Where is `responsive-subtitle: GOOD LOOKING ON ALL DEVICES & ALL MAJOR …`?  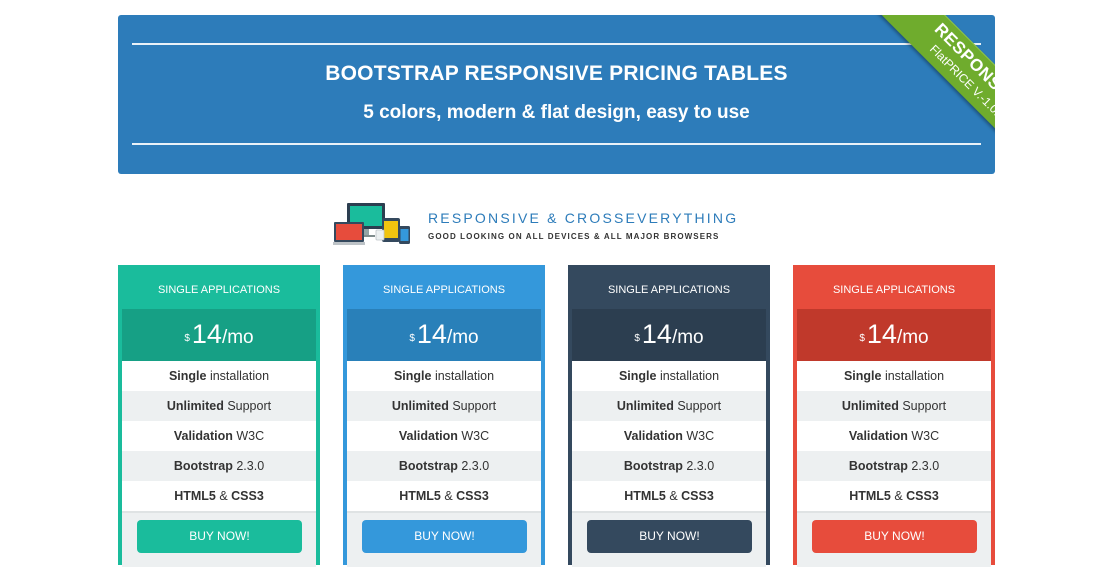 responsive-subtitle: GOOD LOOKING ON ALL DEVICES & ALL MAJOR … is located at coordinates (574, 236).